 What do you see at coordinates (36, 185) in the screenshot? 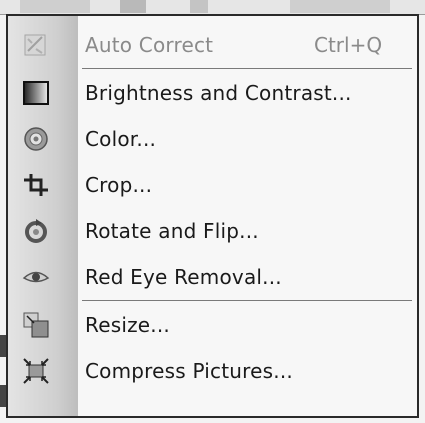
I see `crop-icon` at bounding box center [36, 185].